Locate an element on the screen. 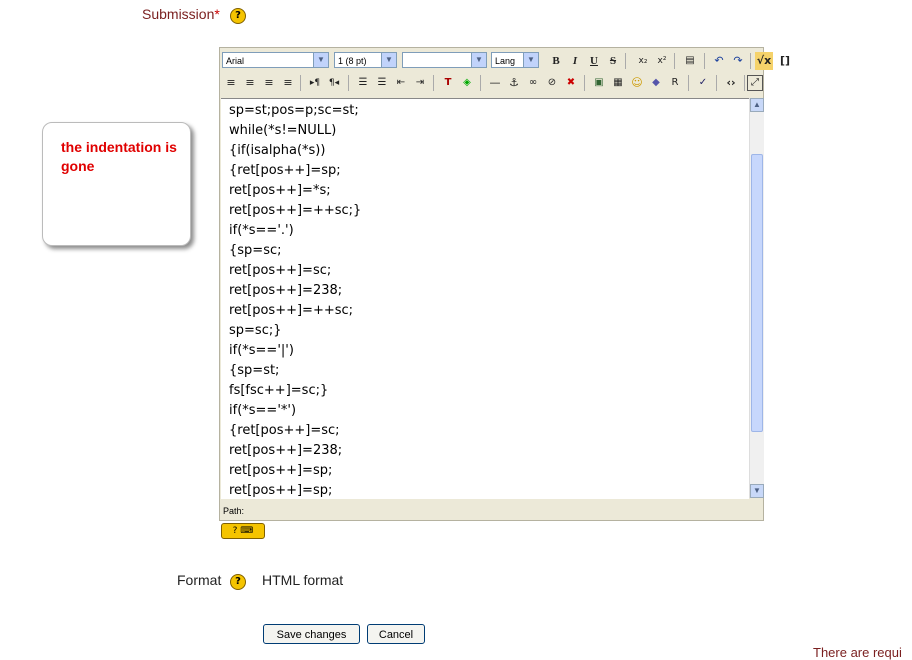 Image resolution: width=912 pixels, height=660 pixels. smiley-icon: ☺ is located at coordinates (637, 83).